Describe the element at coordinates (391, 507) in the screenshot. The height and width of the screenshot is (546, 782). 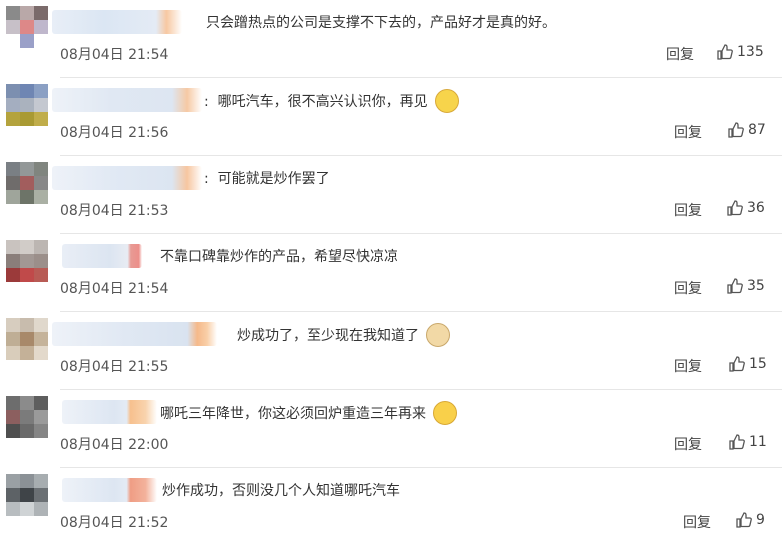
I see `comment-item: 炒作成功，否则没几个人知道哪吒汽车 08月04日 21:52 回复 9` at that location.